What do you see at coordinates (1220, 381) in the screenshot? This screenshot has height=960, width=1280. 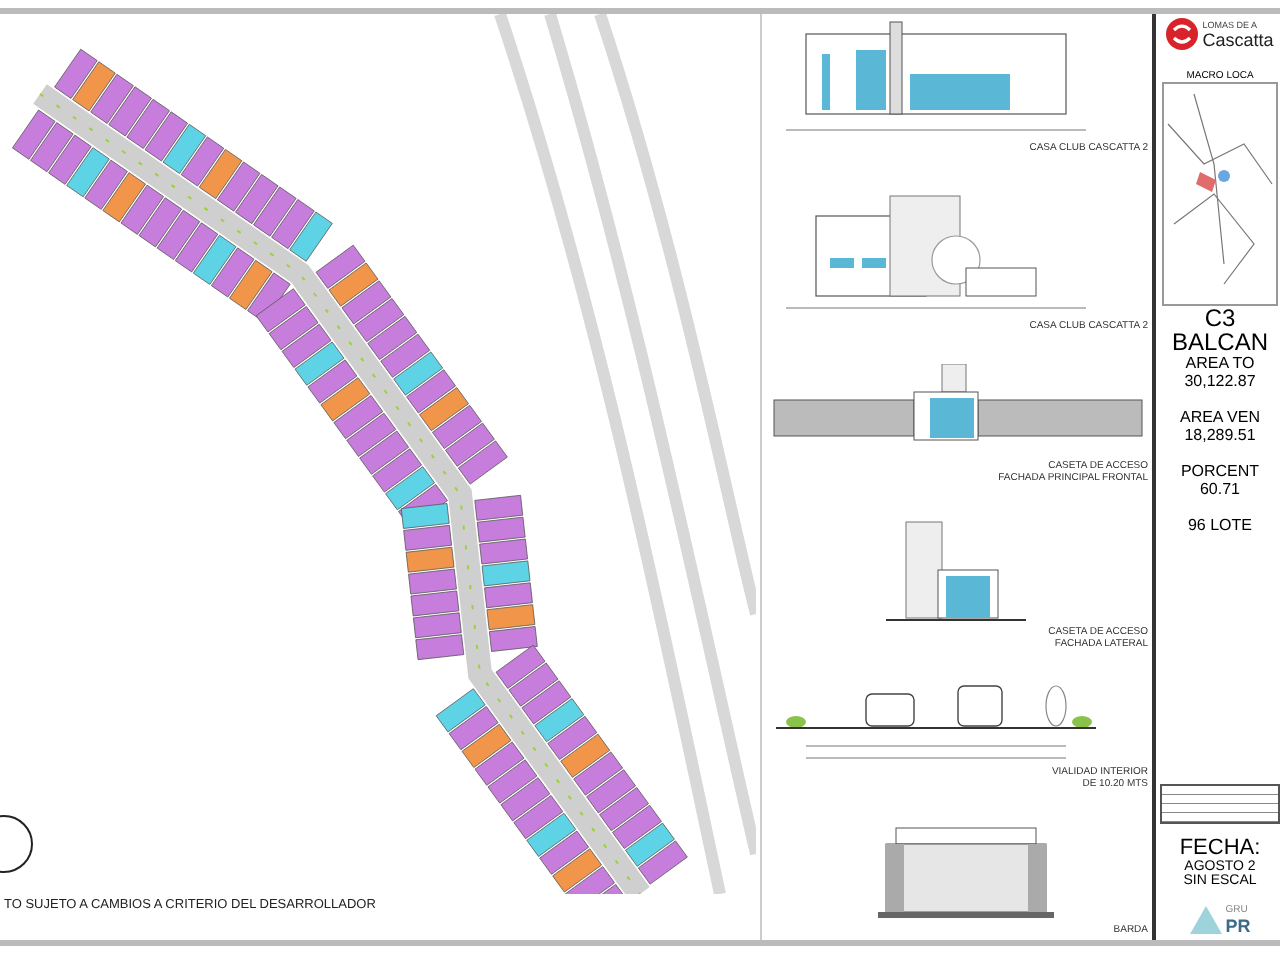 I see `total-area-value: 30,122.87` at bounding box center [1220, 381].